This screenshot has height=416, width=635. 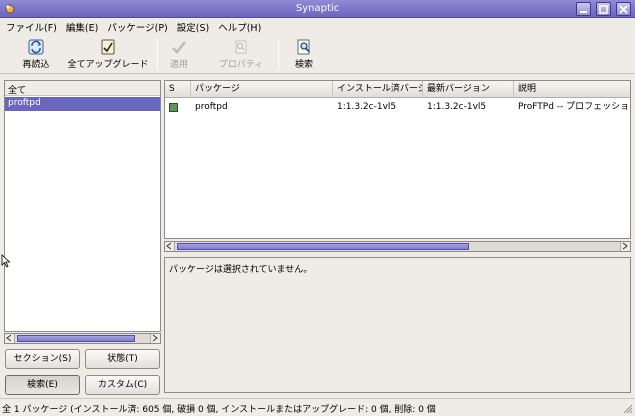 I want to click on column-description: 説明, so click(x=573, y=89).